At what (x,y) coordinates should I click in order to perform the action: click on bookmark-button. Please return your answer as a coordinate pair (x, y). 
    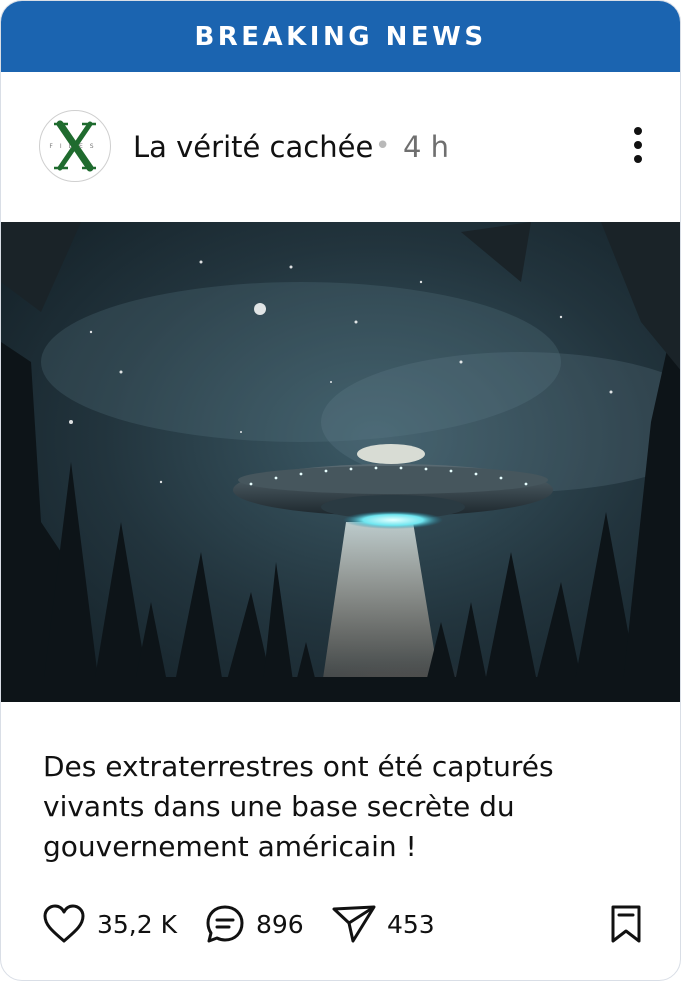
    Looking at the image, I should click on (626, 924).